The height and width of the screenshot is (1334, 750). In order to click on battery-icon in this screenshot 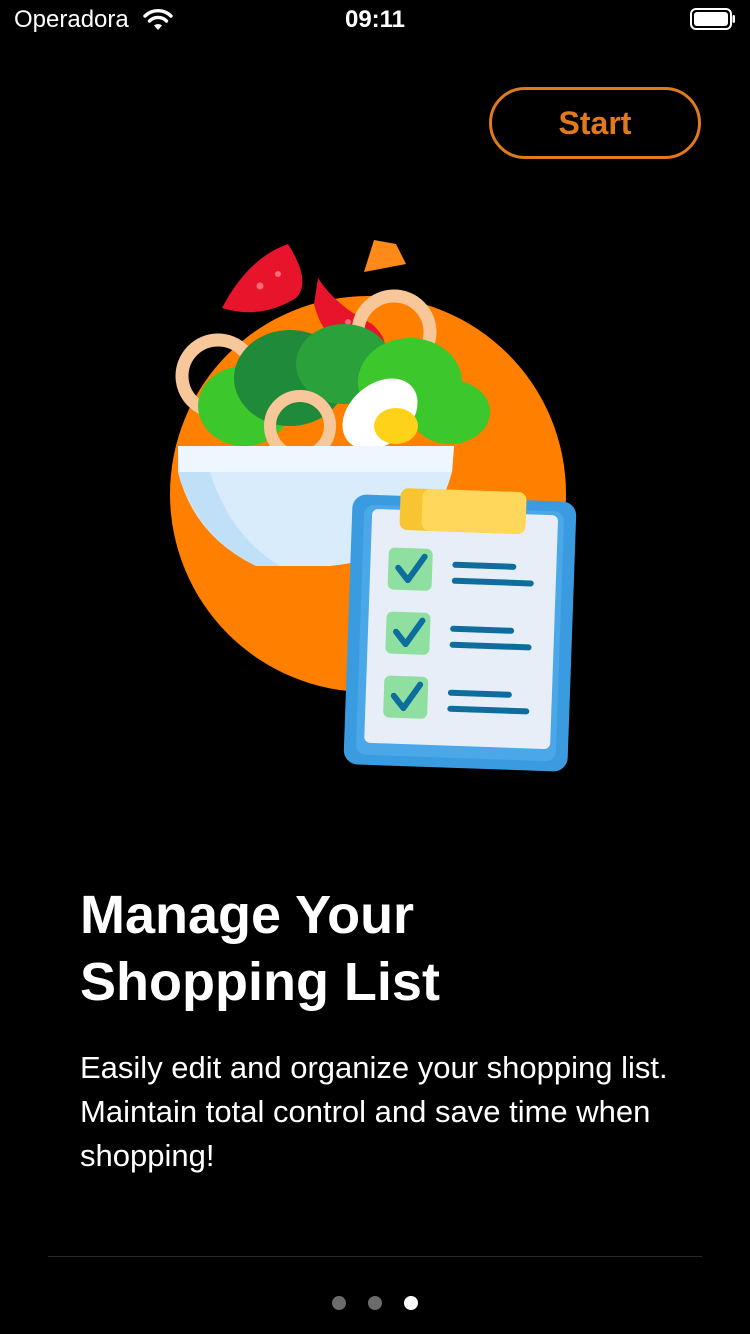, I will do `click(712, 19)`.